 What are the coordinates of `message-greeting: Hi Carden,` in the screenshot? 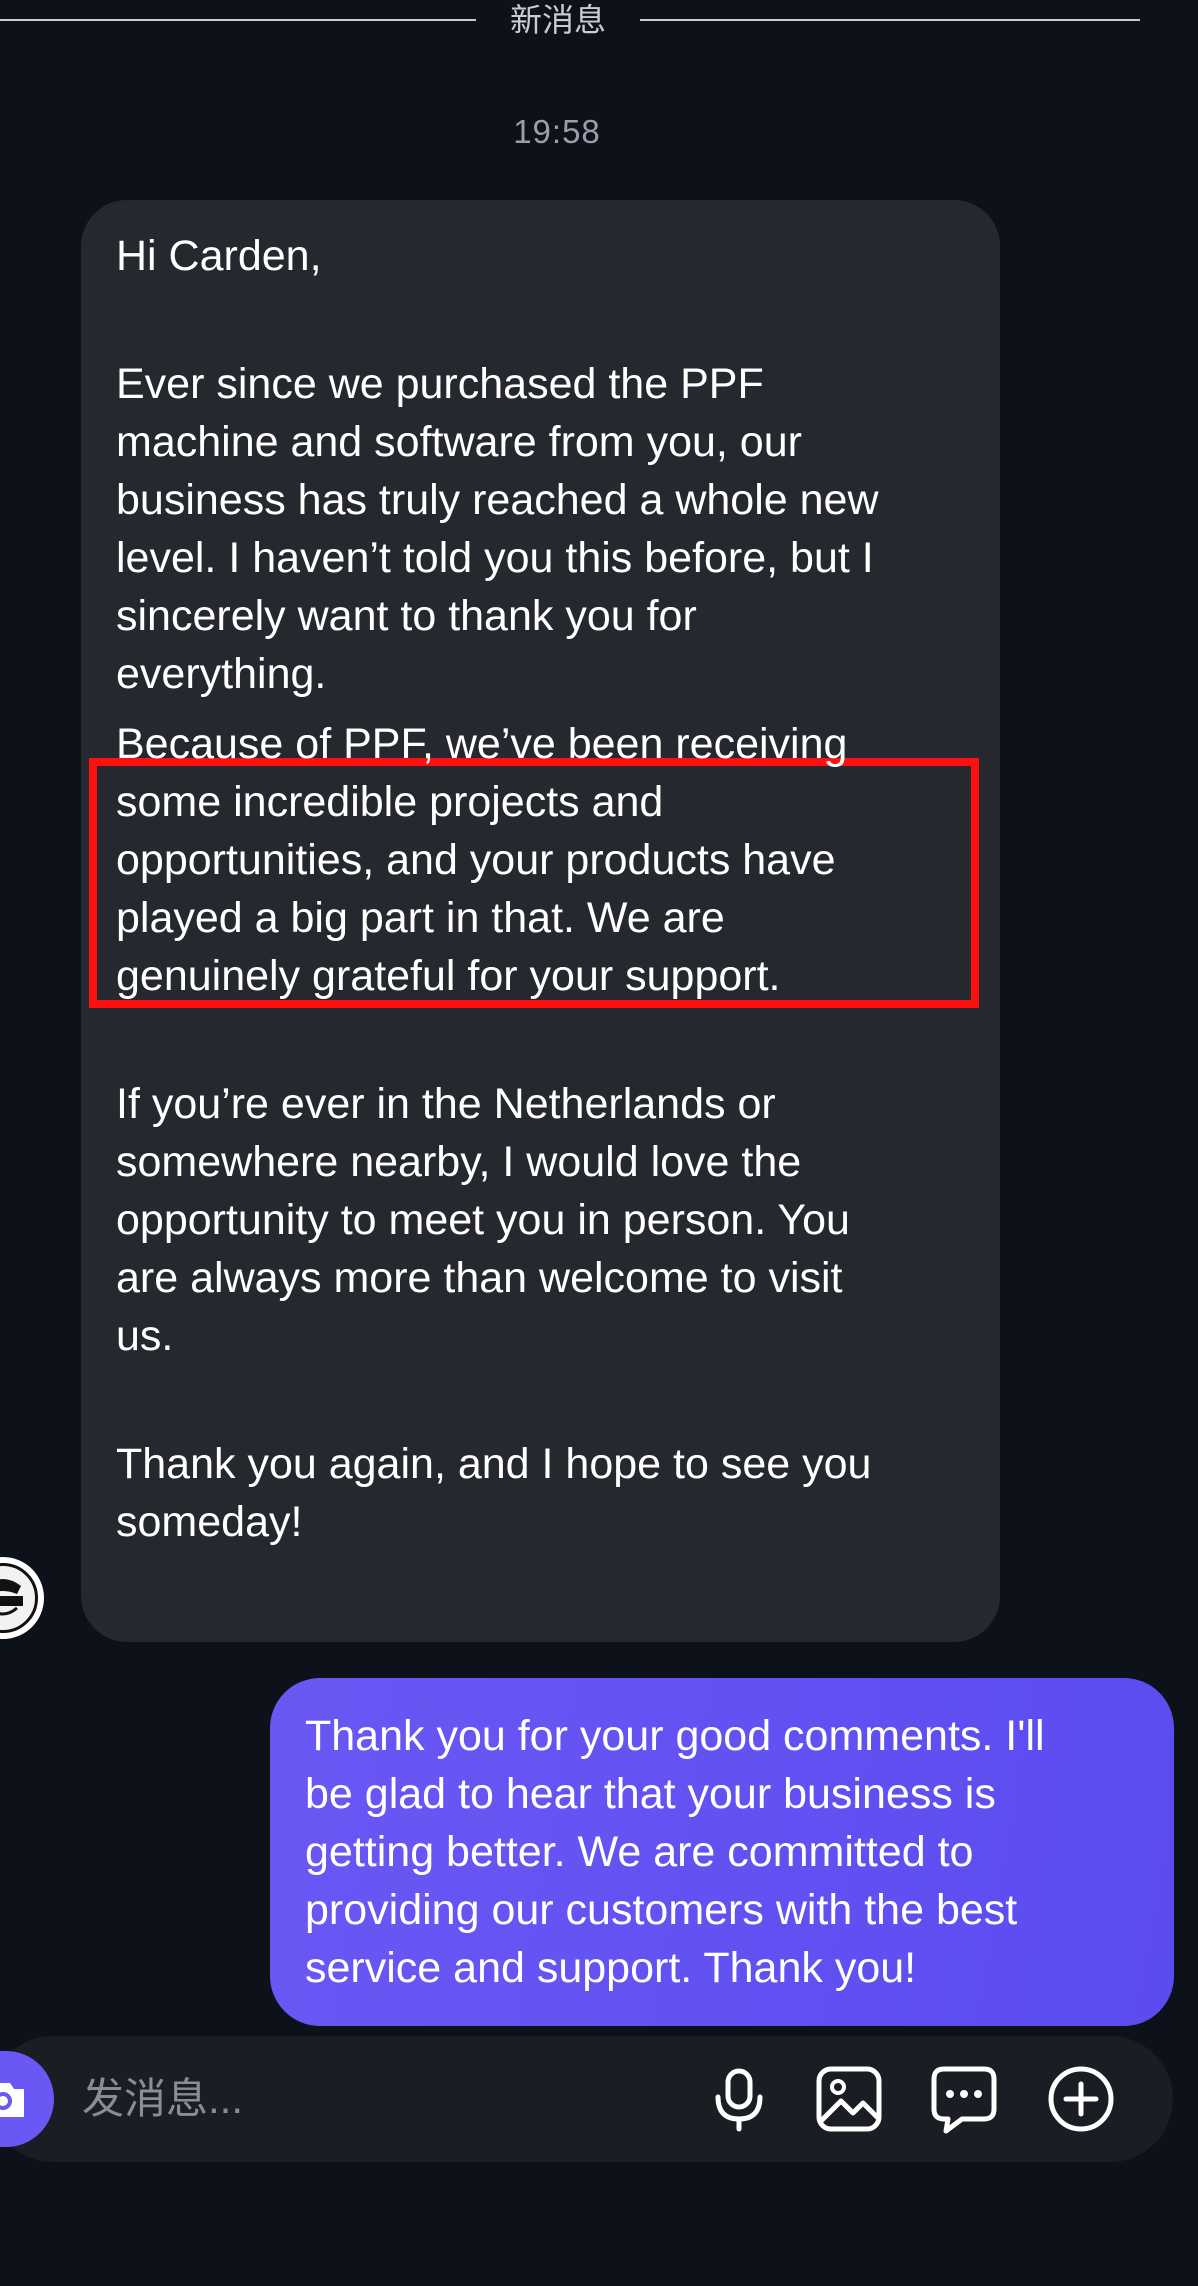 It's located at (219, 256).